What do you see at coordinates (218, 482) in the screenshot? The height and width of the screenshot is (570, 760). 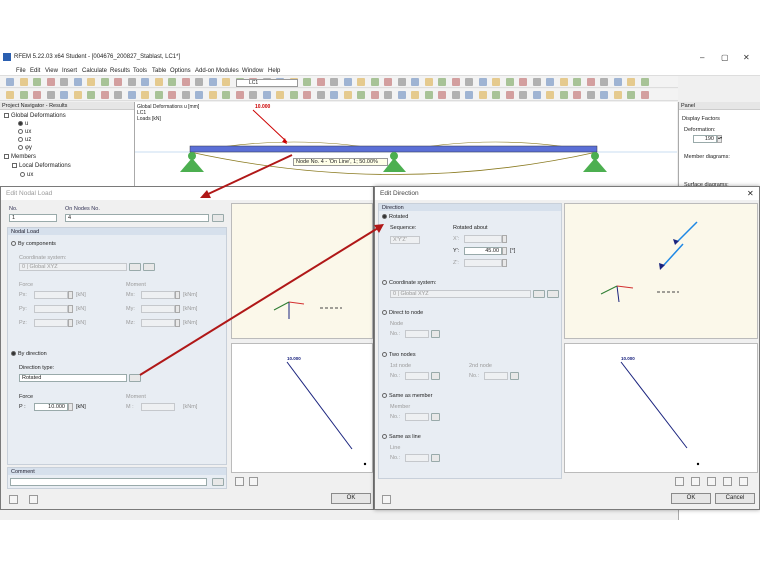 I see `comment-button` at bounding box center [218, 482].